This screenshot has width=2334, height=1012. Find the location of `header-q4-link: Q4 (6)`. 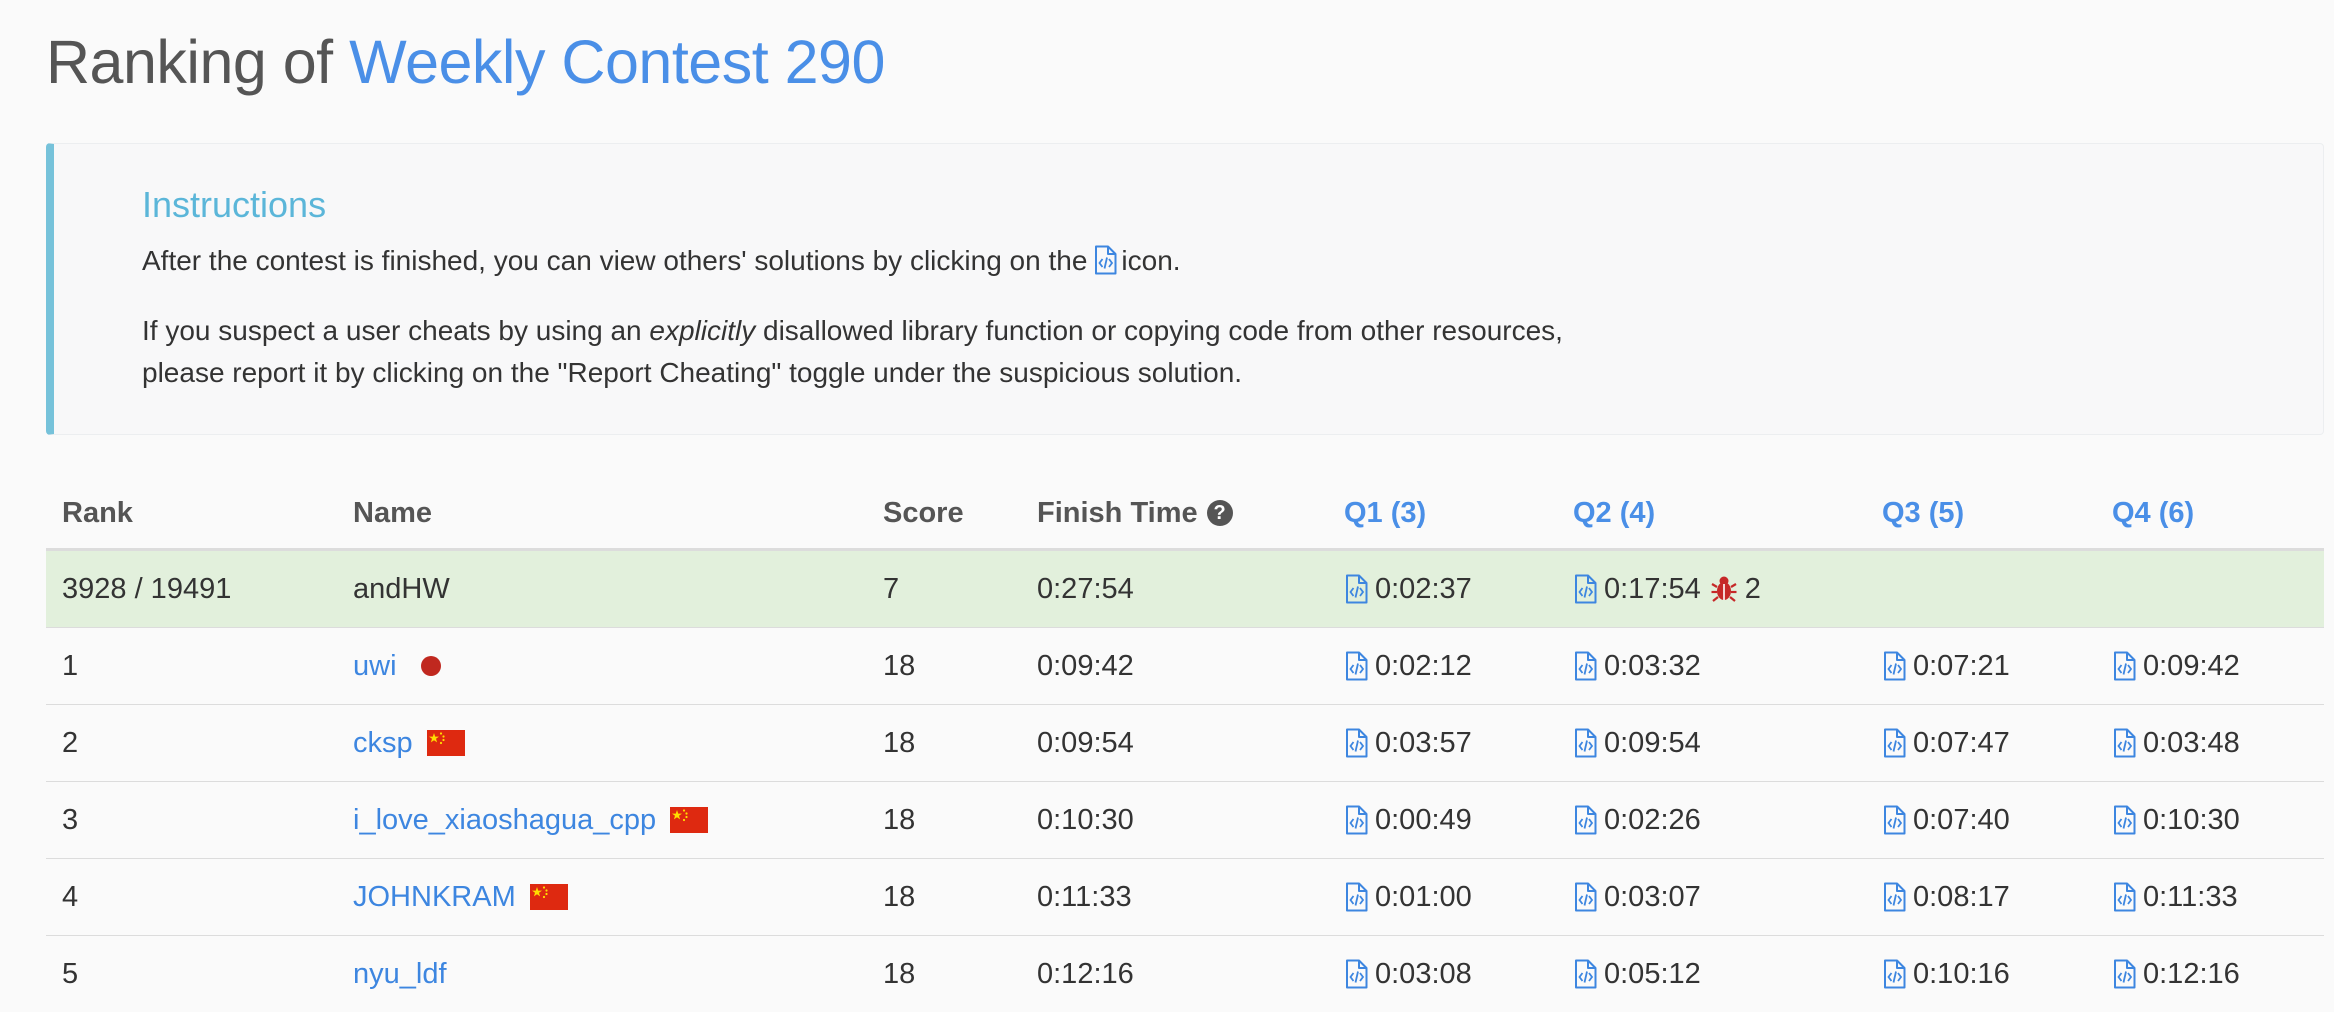

header-q4-link: Q4 (6) is located at coordinates (2153, 513).